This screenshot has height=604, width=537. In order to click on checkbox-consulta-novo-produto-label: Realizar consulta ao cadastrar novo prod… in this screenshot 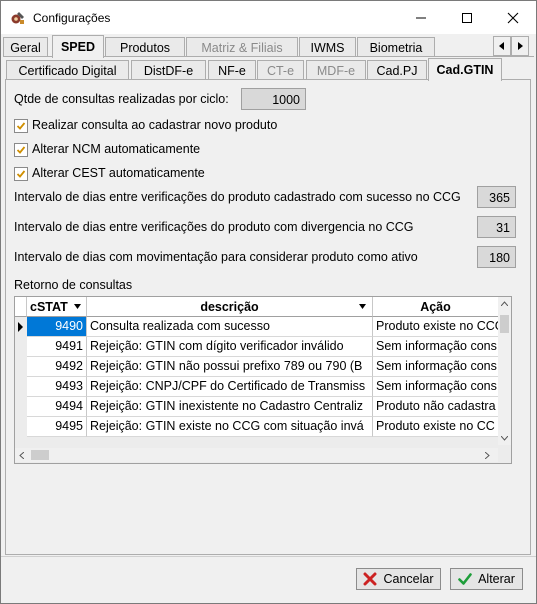, I will do `click(154, 125)`.